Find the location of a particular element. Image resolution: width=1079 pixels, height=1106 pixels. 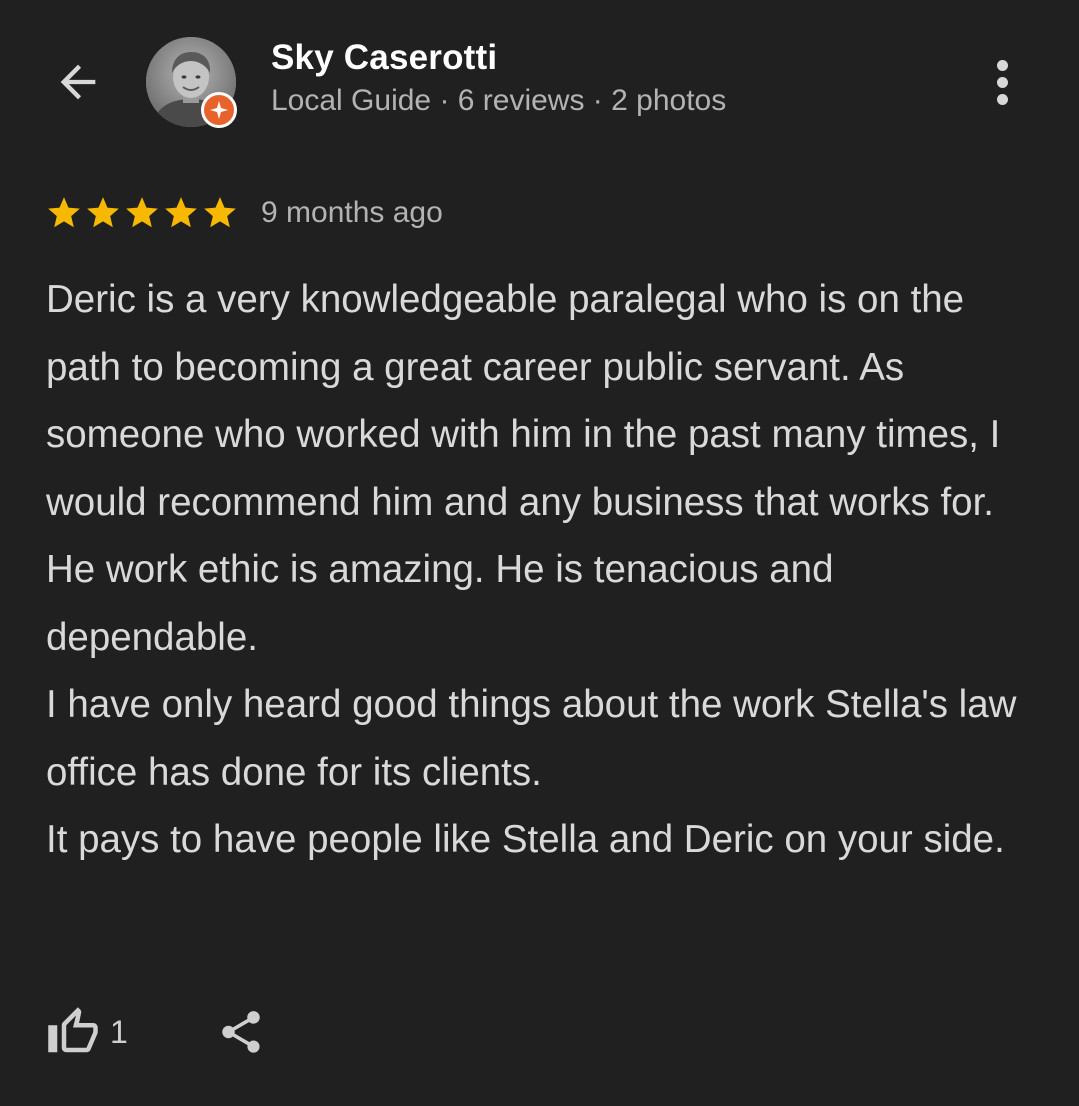

star-rating is located at coordinates (142, 213).